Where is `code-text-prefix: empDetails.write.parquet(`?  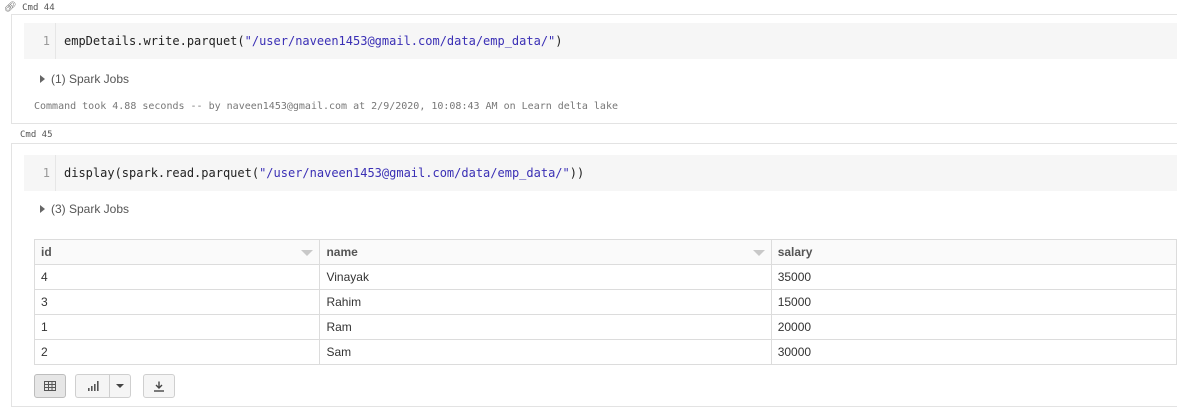
code-text-prefix: empDetails.write.parquet( is located at coordinates (154, 41).